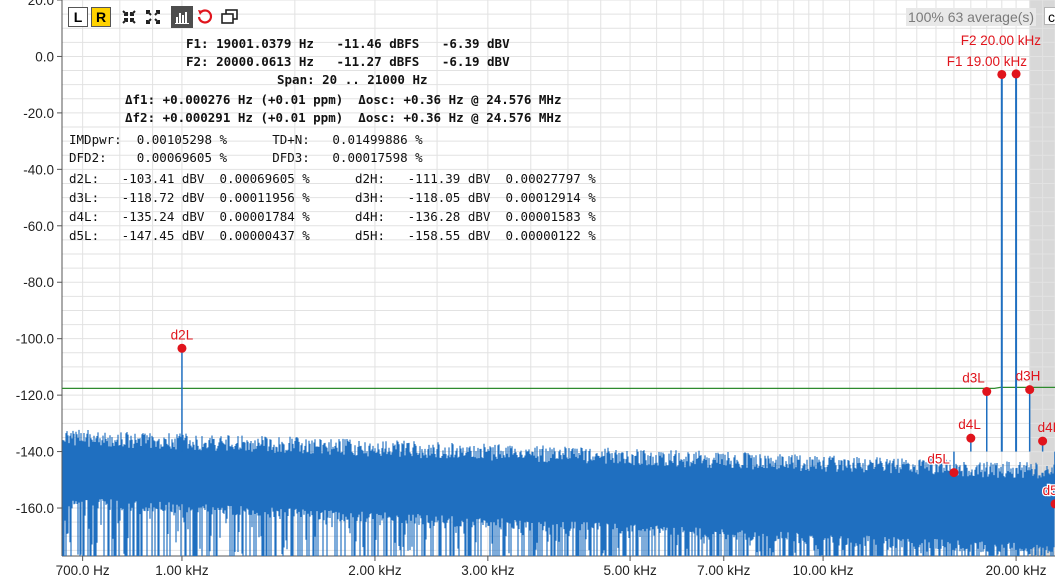 The width and height of the screenshot is (1055, 580). What do you see at coordinates (35, 395) in the screenshot?
I see `y-tick-label: -120.0` at bounding box center [35, 395].